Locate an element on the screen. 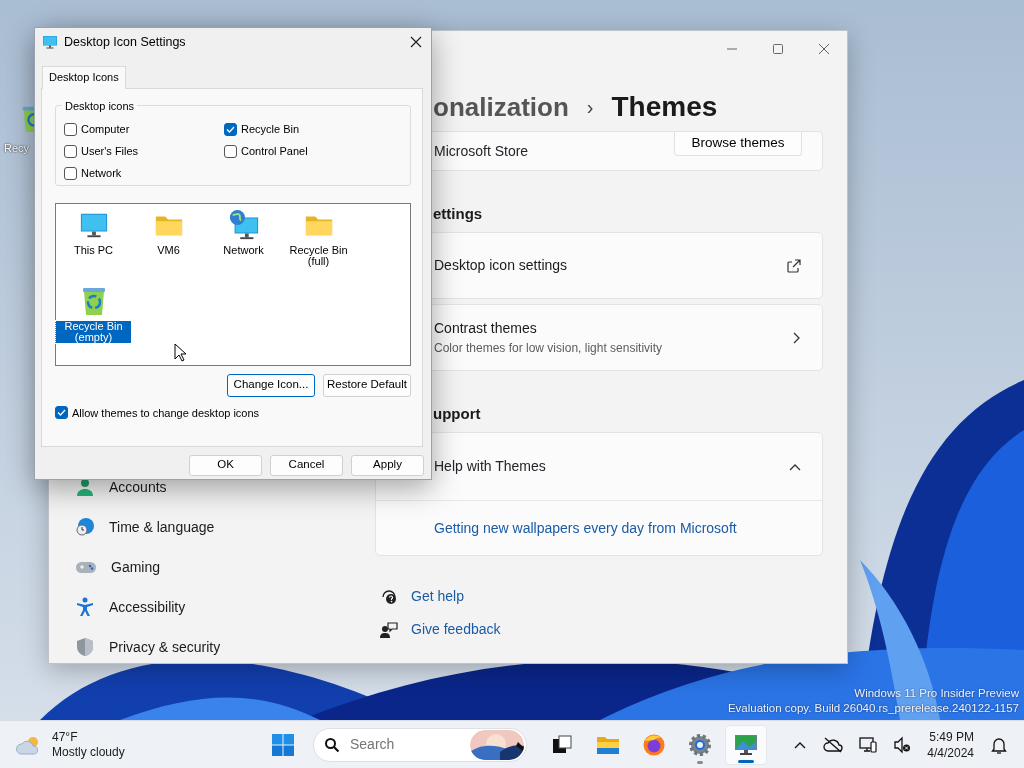 The width and height of the screenshot is (1024, 768). card-title: Help with Themes is located at coordinates (490, 466).